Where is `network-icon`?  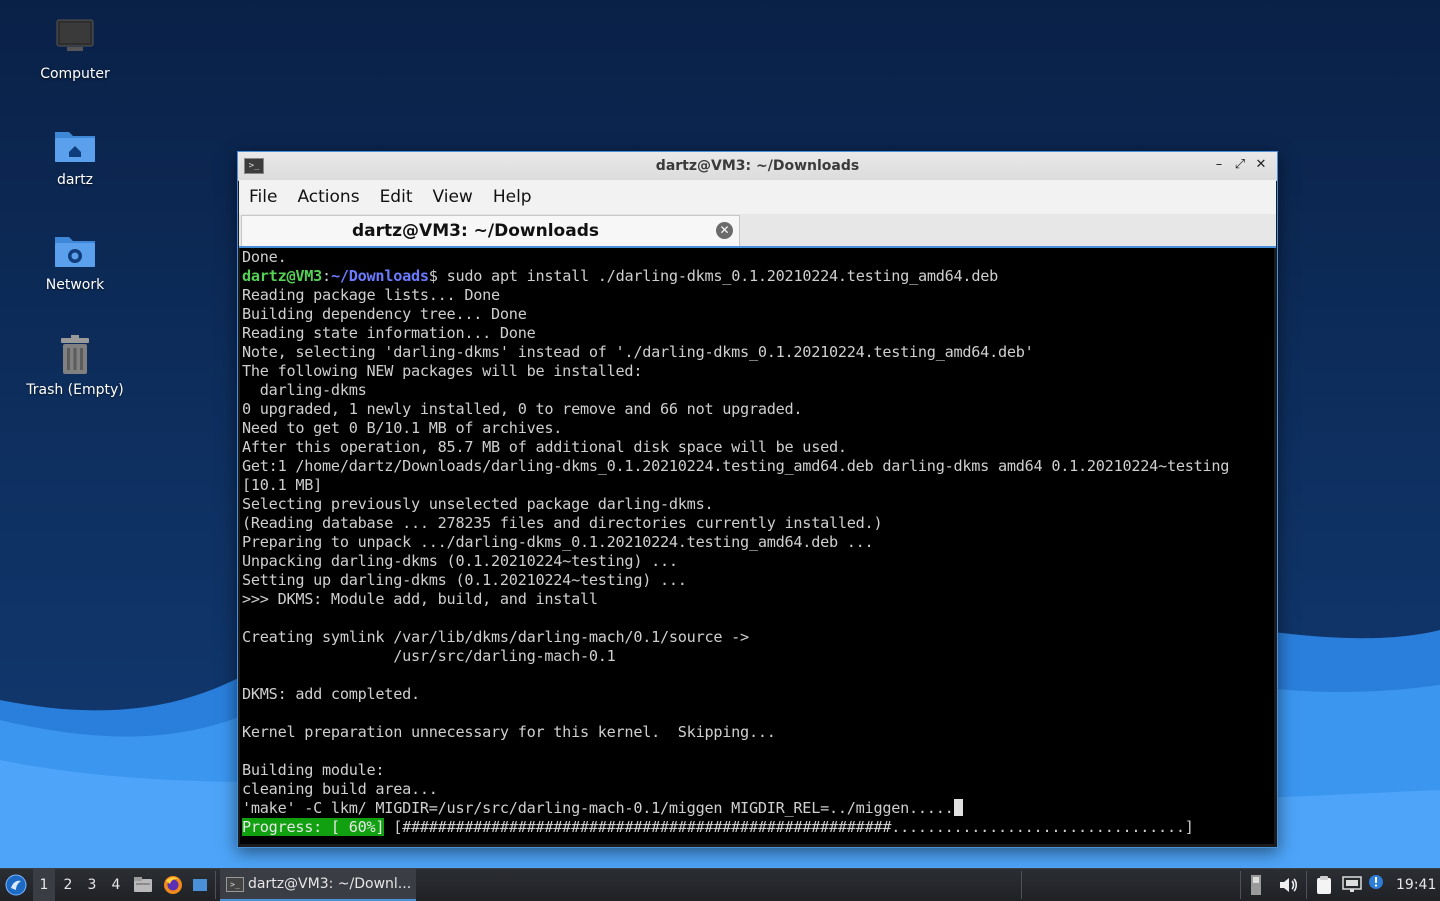 network-icon is located at coordinates (1352, 884).